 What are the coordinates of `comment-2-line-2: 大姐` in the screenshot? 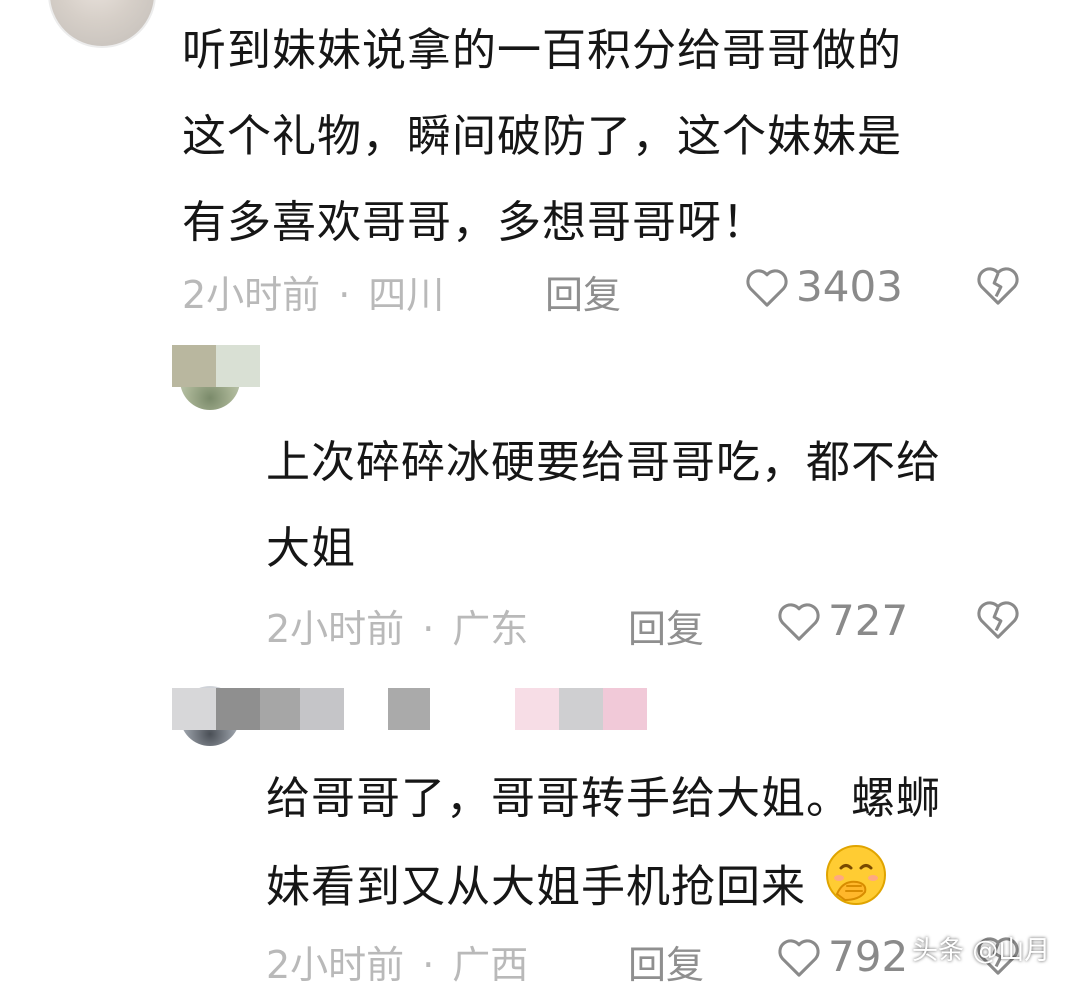 It's located at (311, 548).